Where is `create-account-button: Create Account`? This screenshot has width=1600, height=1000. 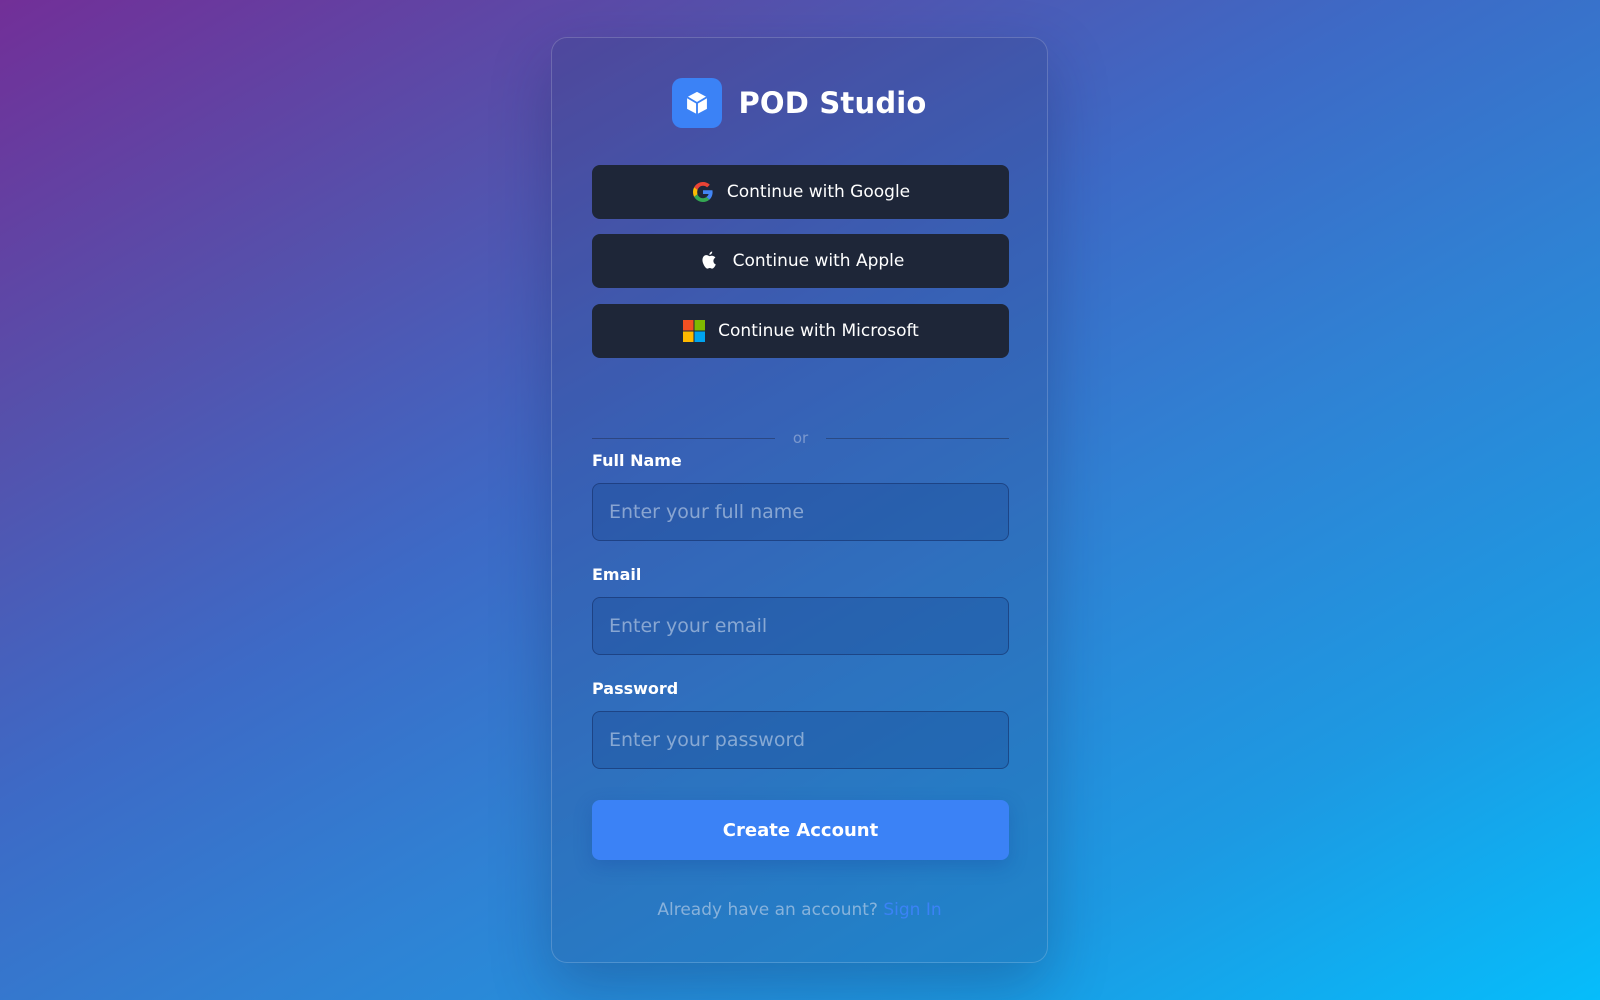
create-account-button: Create Account is located at coordinates (800, 830).